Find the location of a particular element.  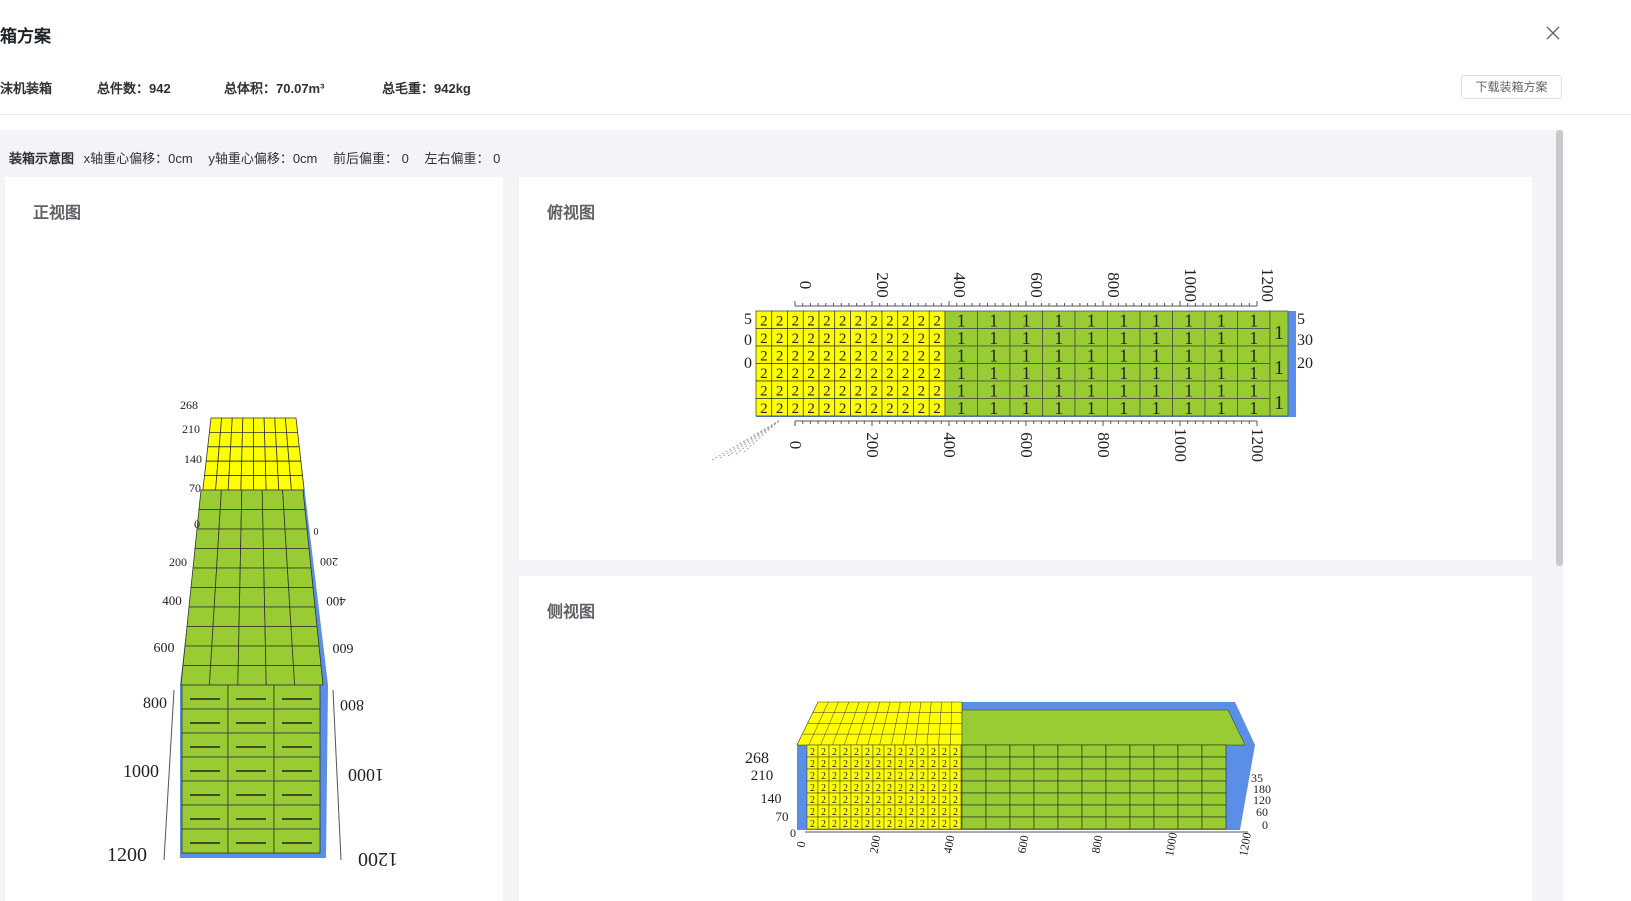

right-axis-label: 20 is located at coordinates (1305, 363).